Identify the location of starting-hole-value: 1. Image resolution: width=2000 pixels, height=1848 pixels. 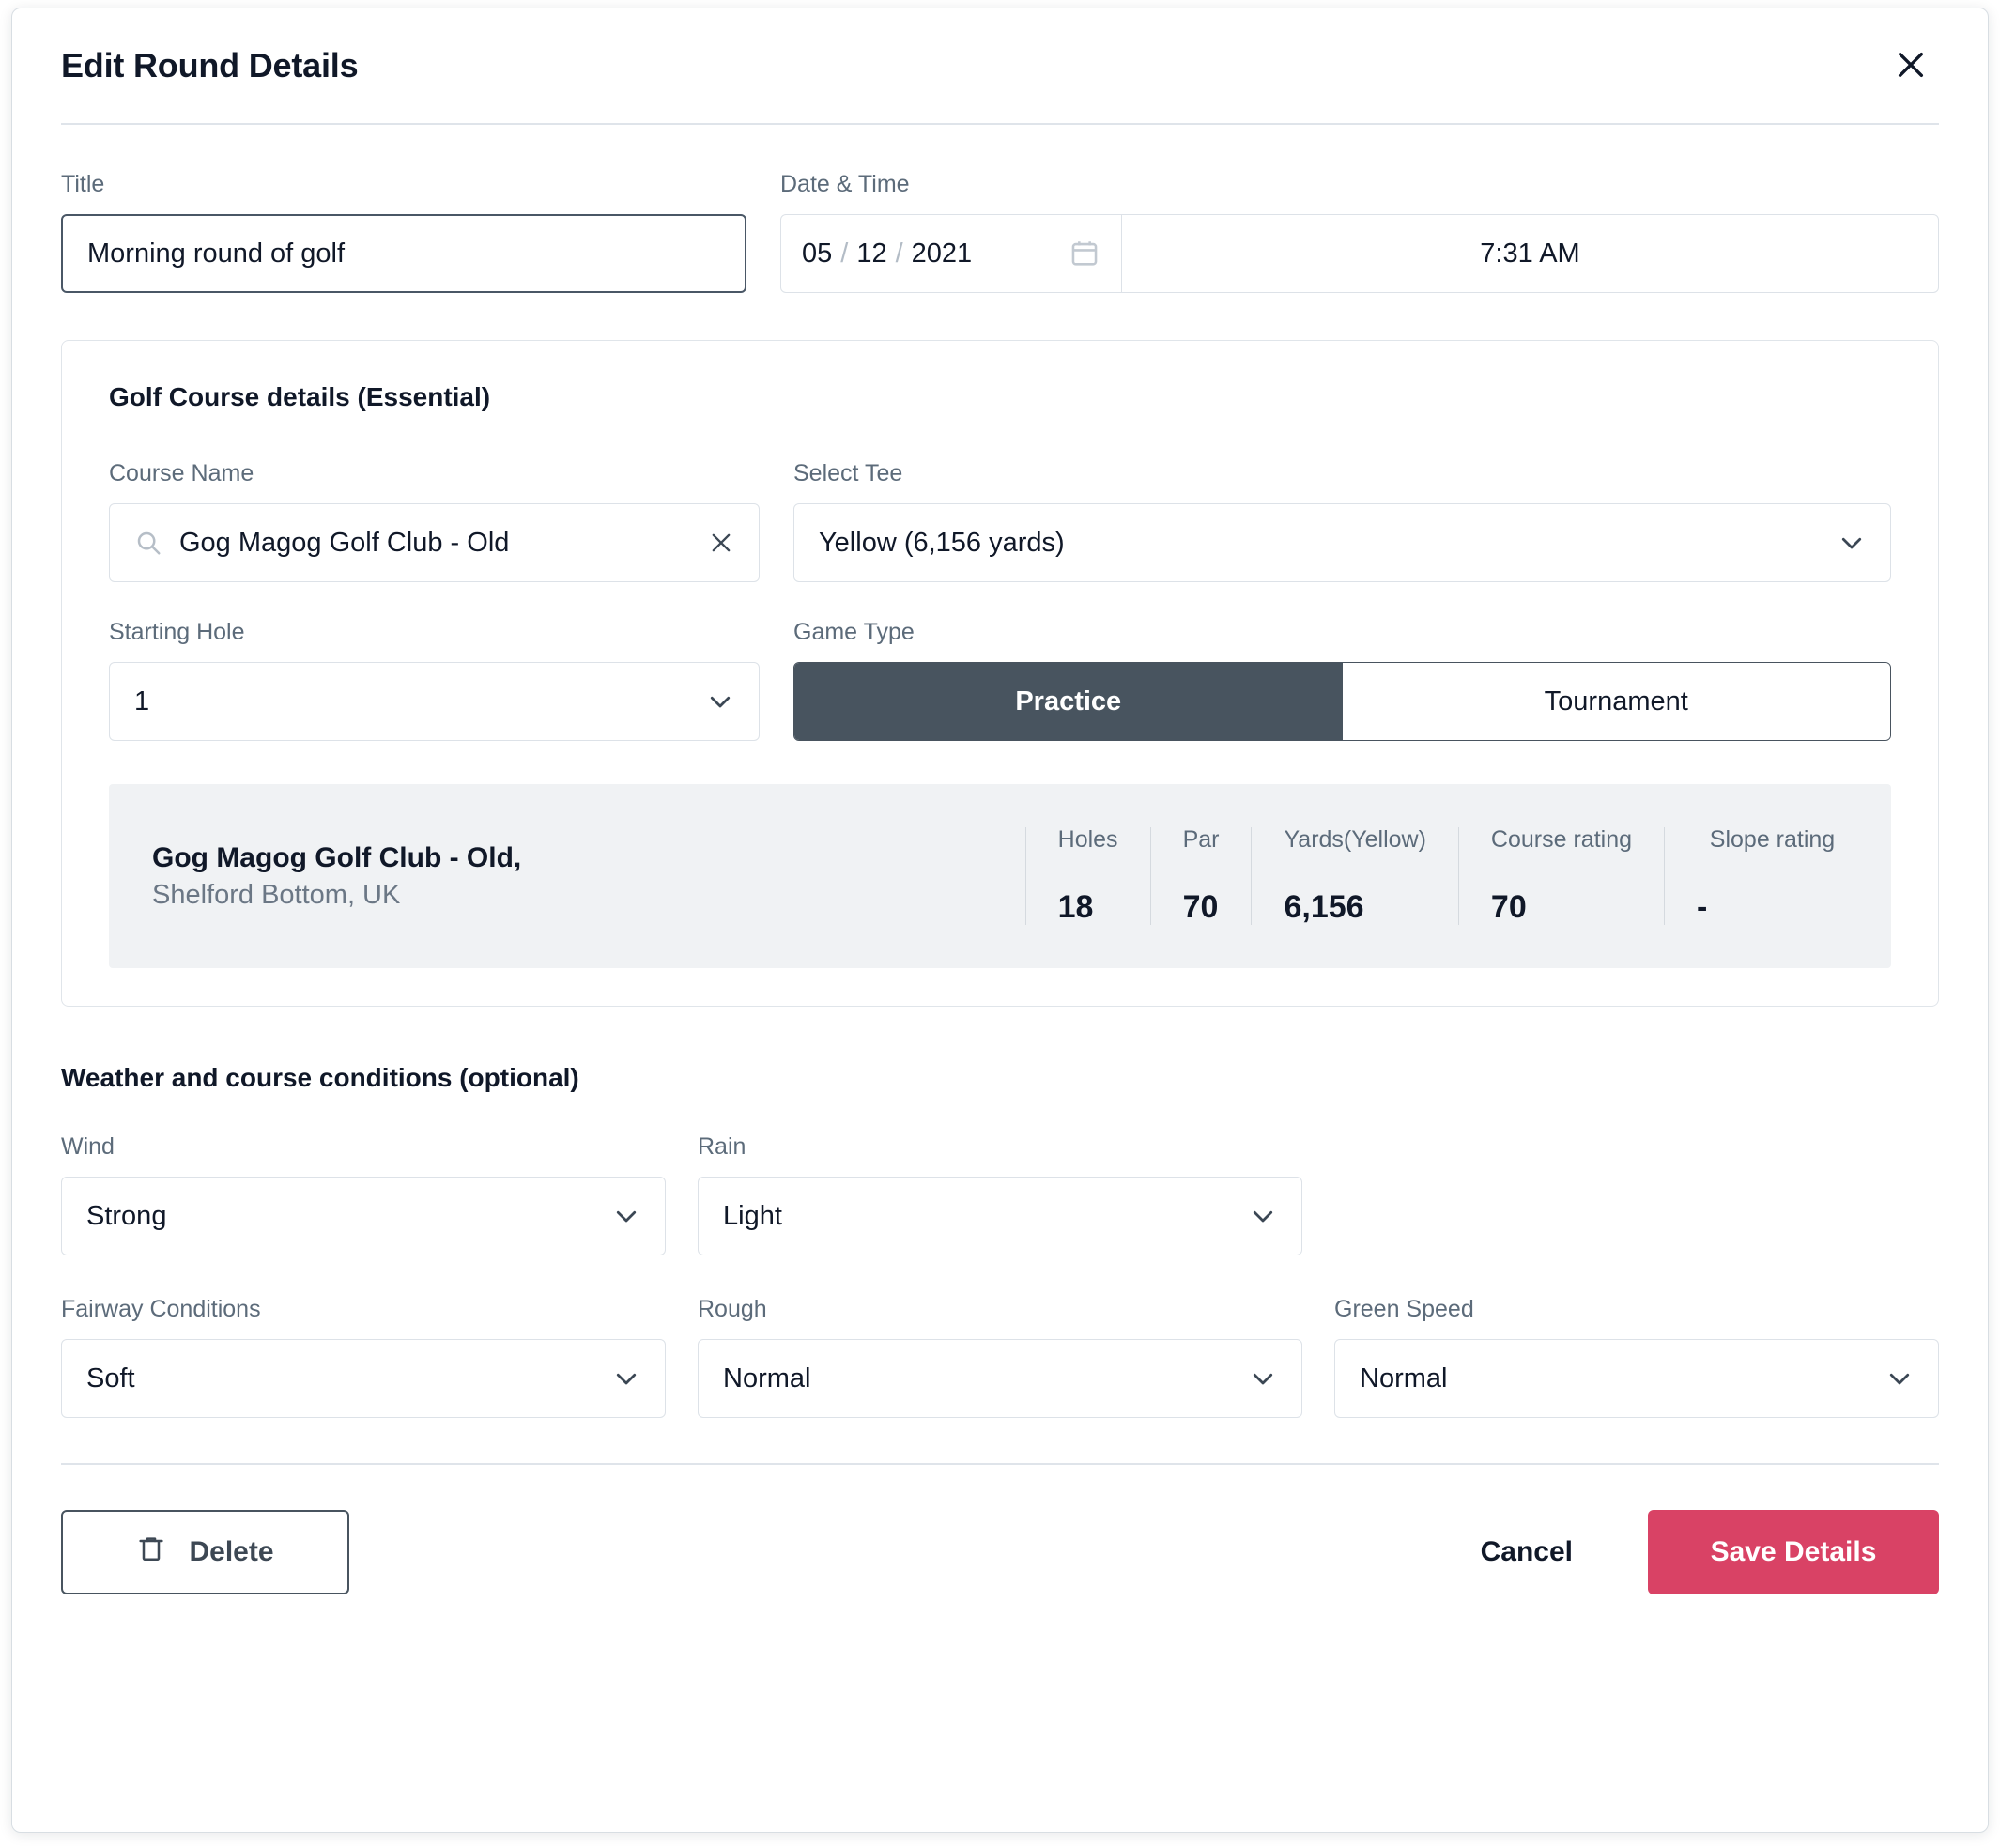
(142, 700).